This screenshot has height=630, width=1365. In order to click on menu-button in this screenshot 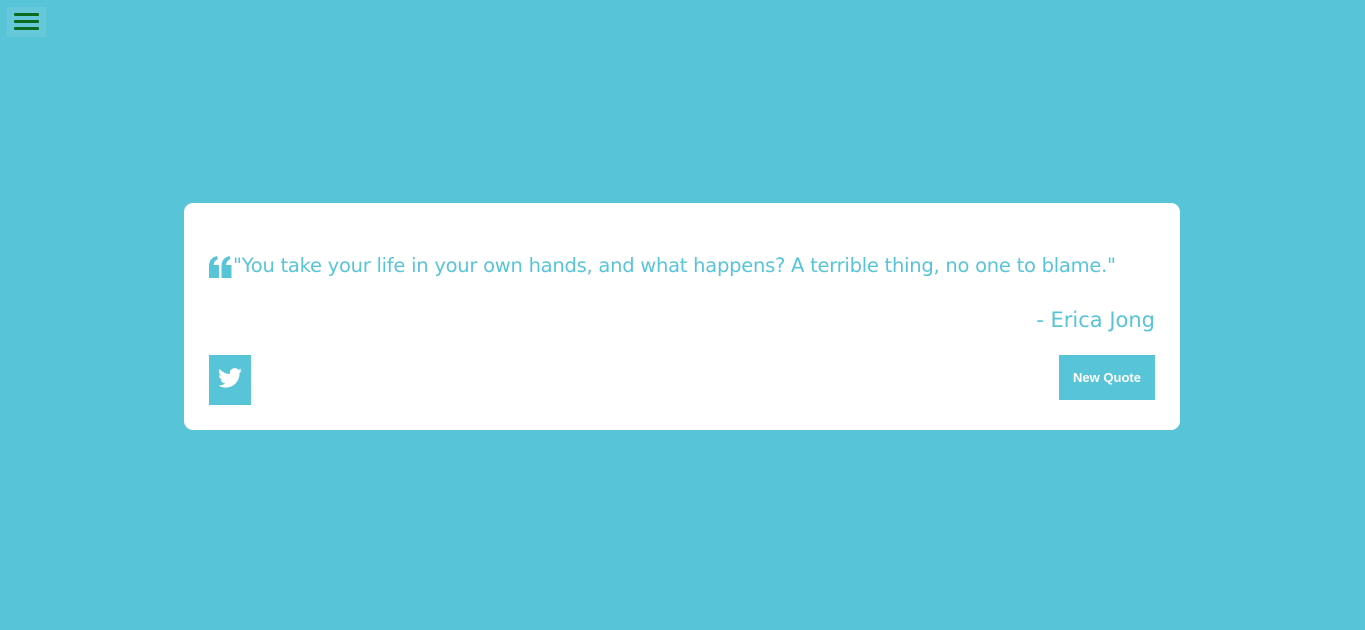, I will do `click(26, 22)`.